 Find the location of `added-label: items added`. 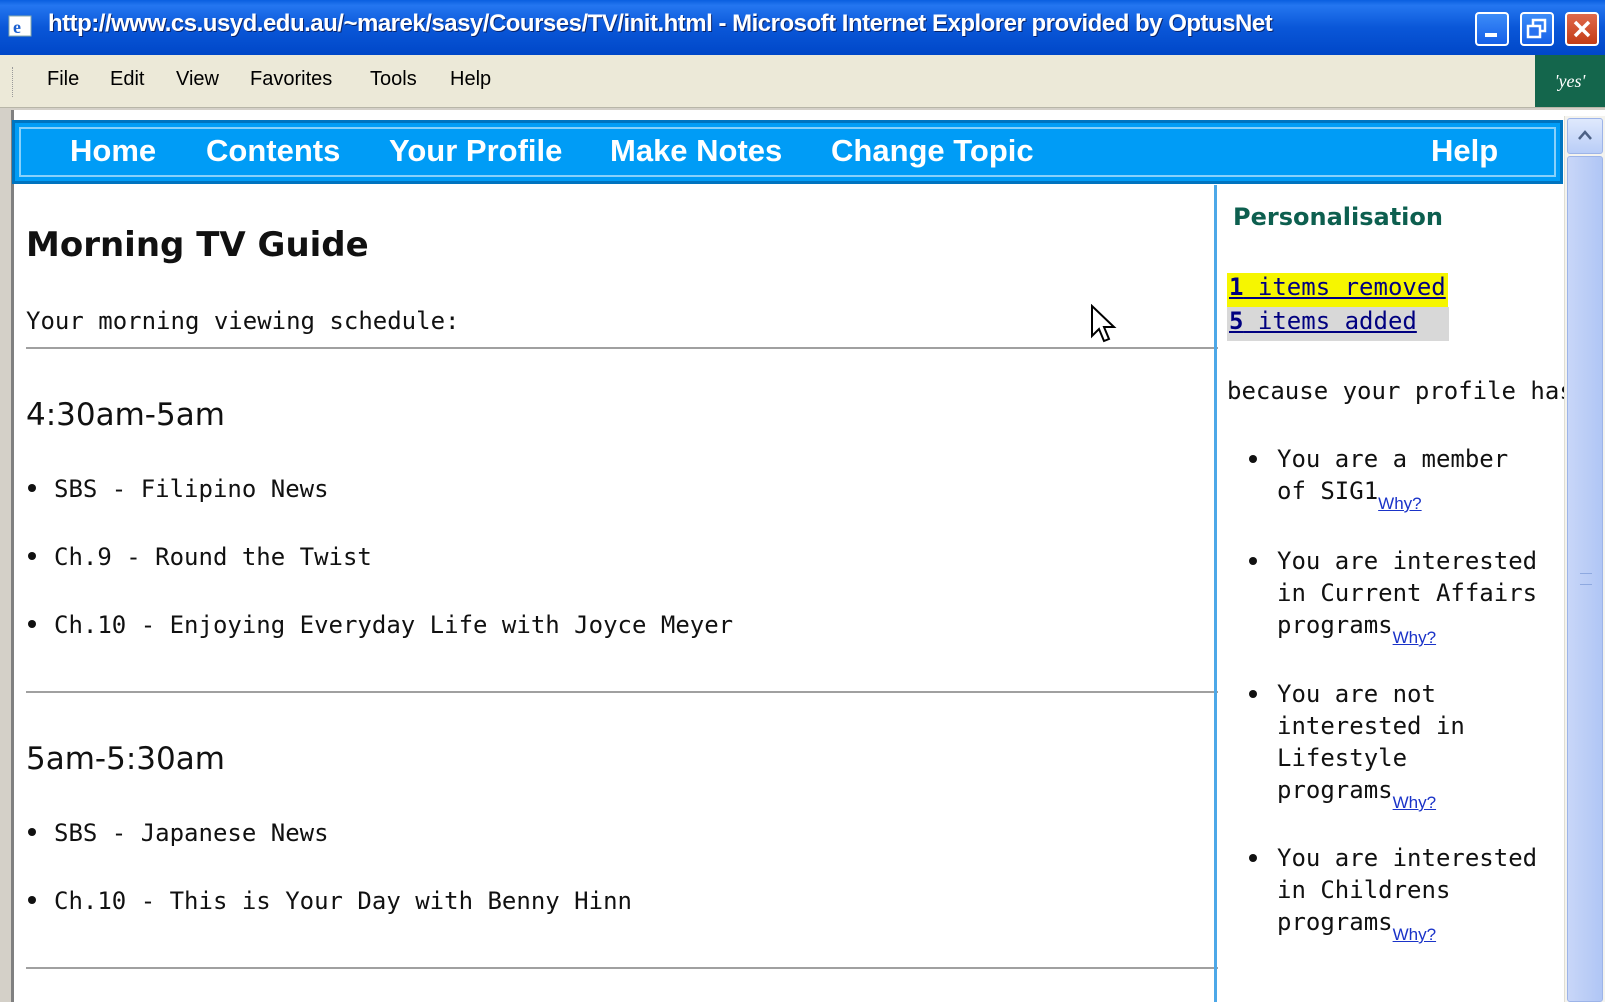

added-label: items added is located at coordinates (1330, 321).